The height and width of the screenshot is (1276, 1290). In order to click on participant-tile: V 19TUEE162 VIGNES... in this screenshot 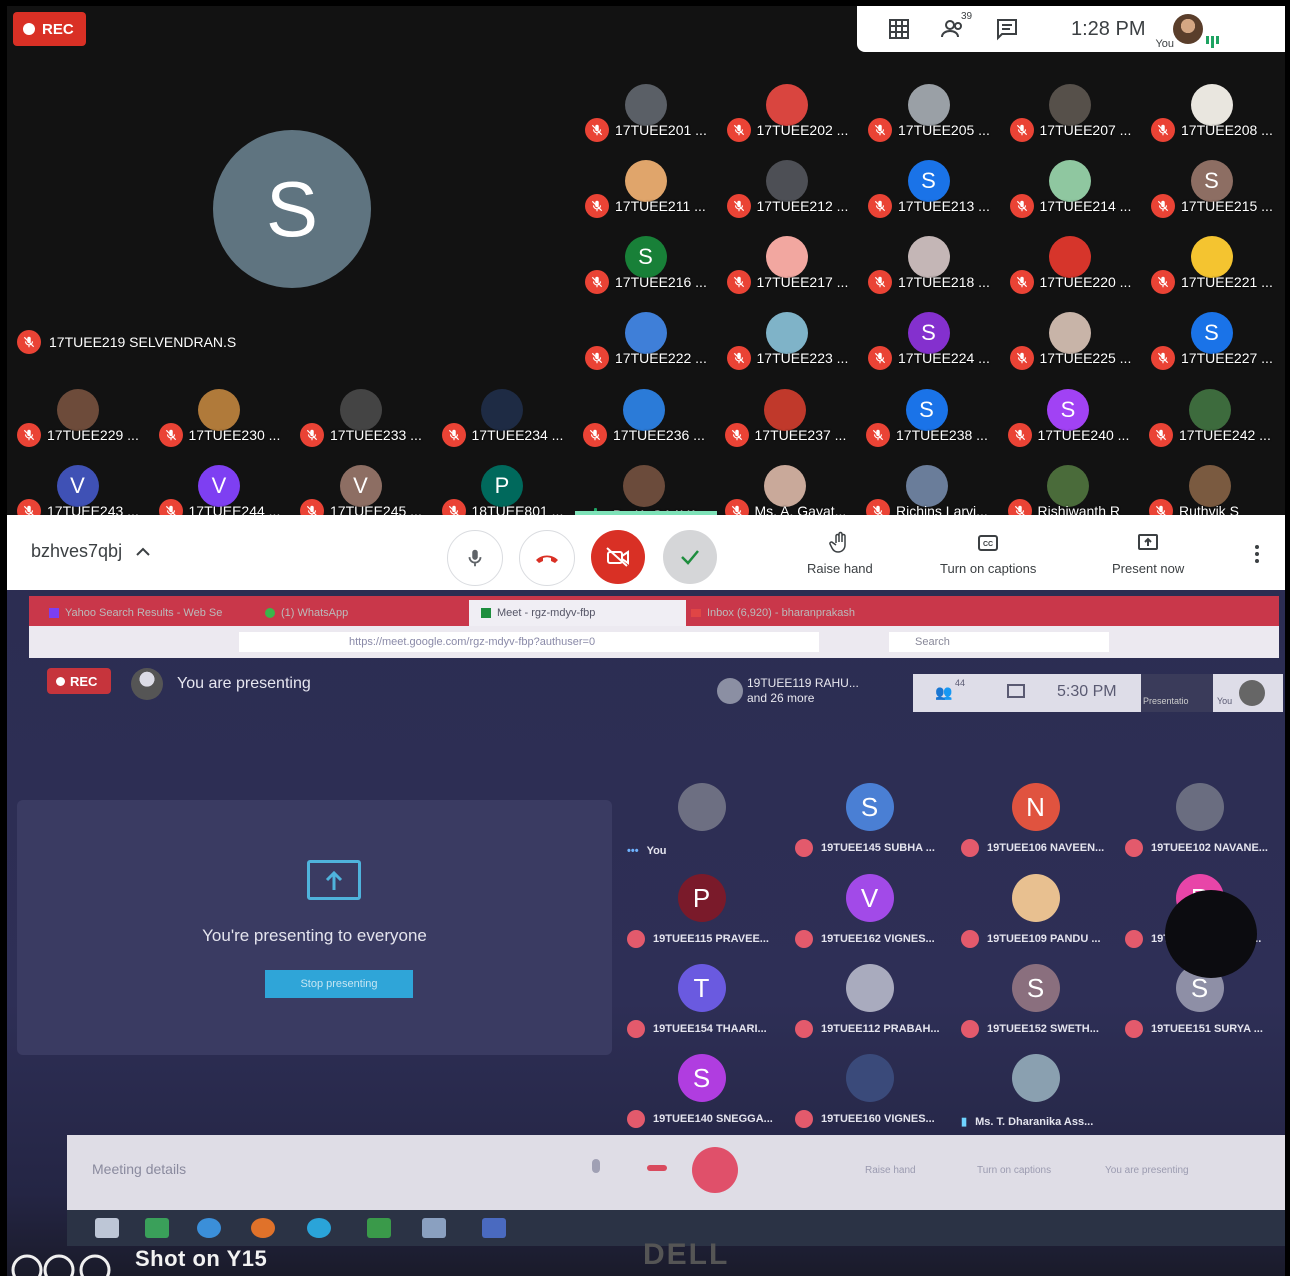, I will do `click(869, 911)`.